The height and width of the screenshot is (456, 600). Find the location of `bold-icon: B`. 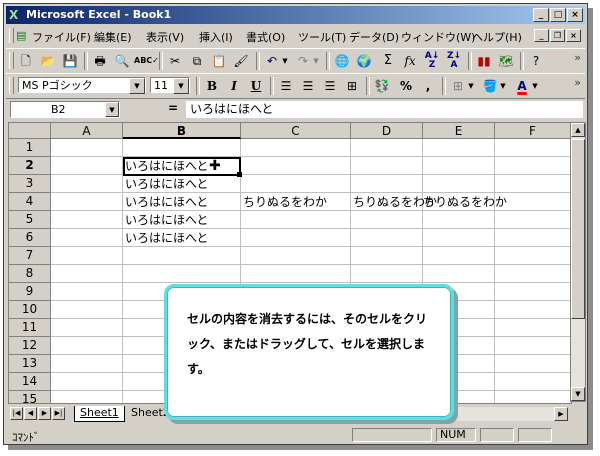

bold-icon: B is located at coordinates (212, 86).